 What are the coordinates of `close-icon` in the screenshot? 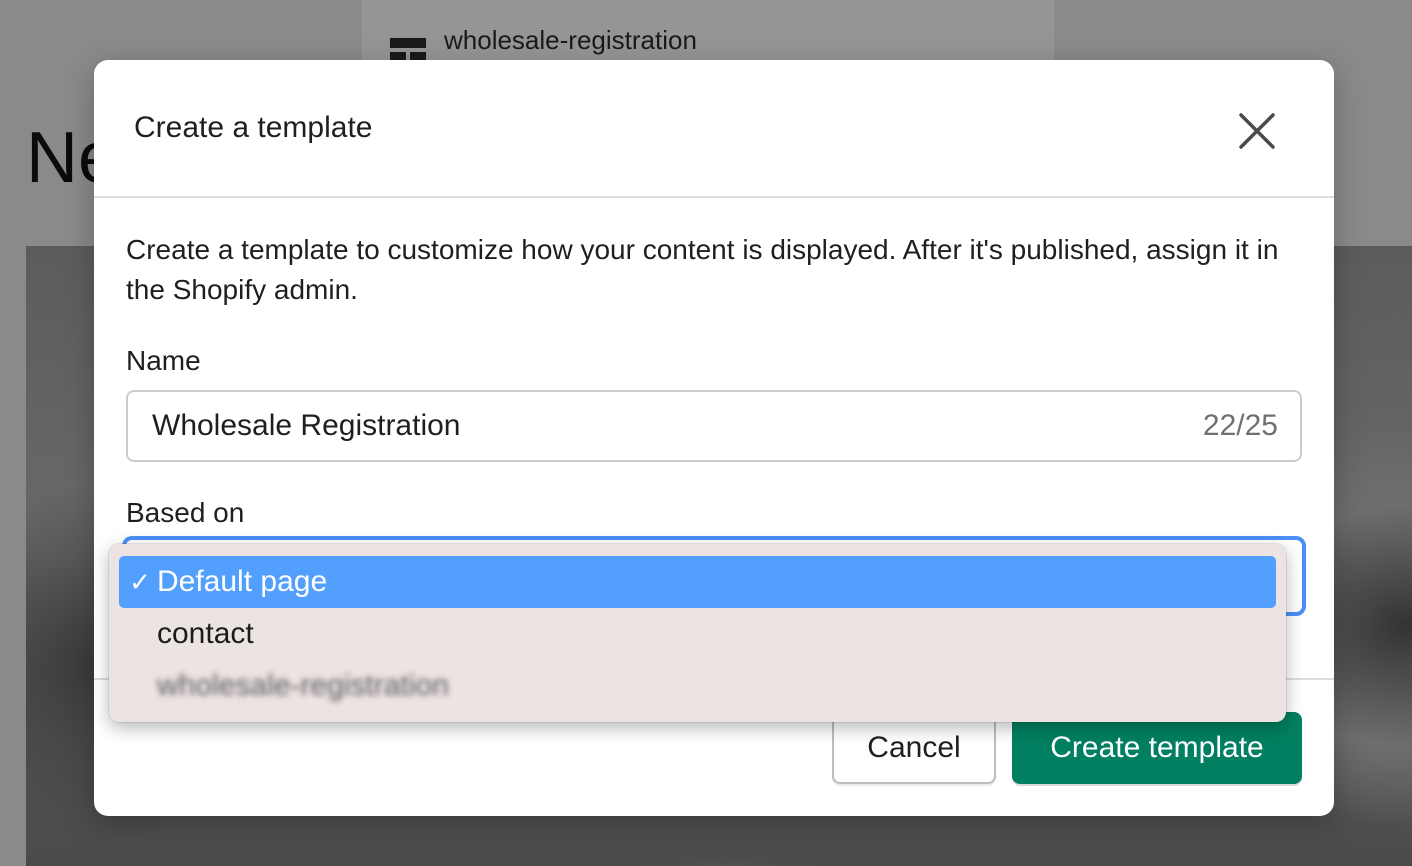 It's located at (1257, 131).